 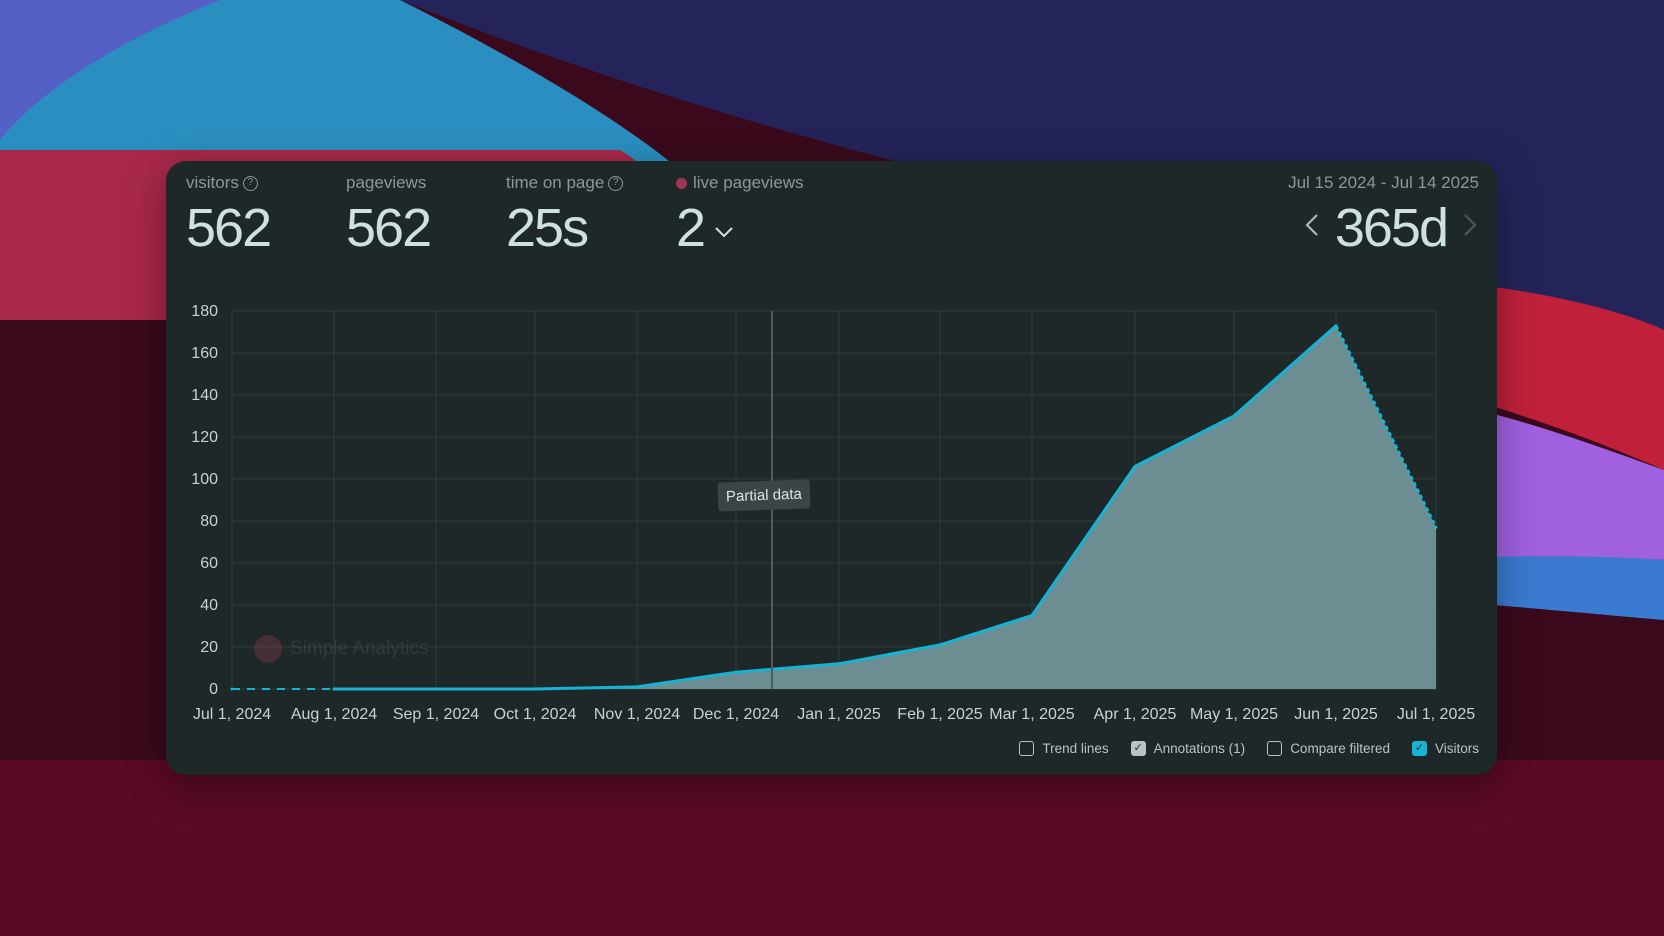 What do you see at coordinates (213, 689) in the screenshot?
I see `y-tick-label: 0` at bounding box center [213, 689].